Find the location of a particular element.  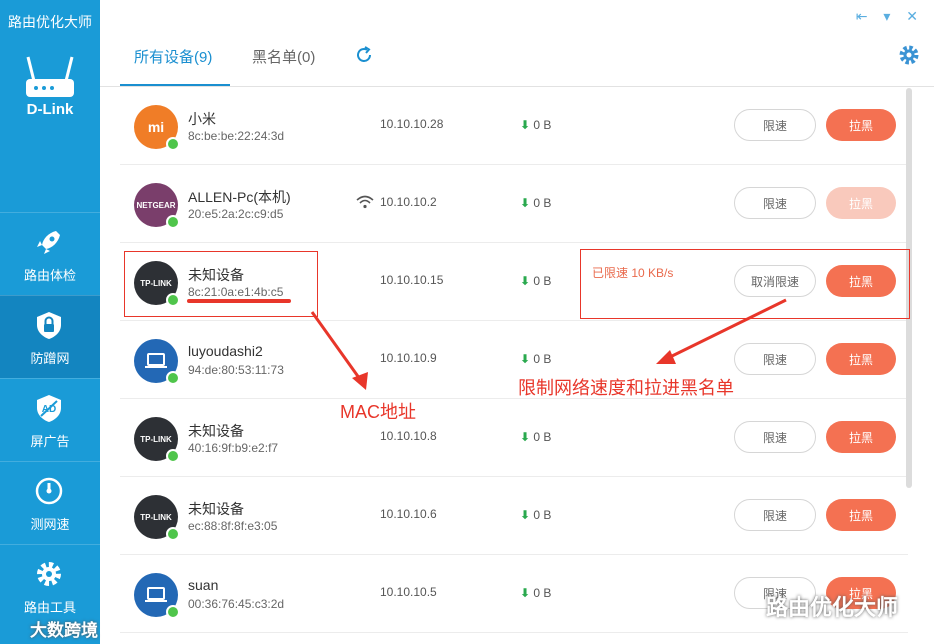

device-ip: 10.10.10.2 is located at coordinates (408, 202).